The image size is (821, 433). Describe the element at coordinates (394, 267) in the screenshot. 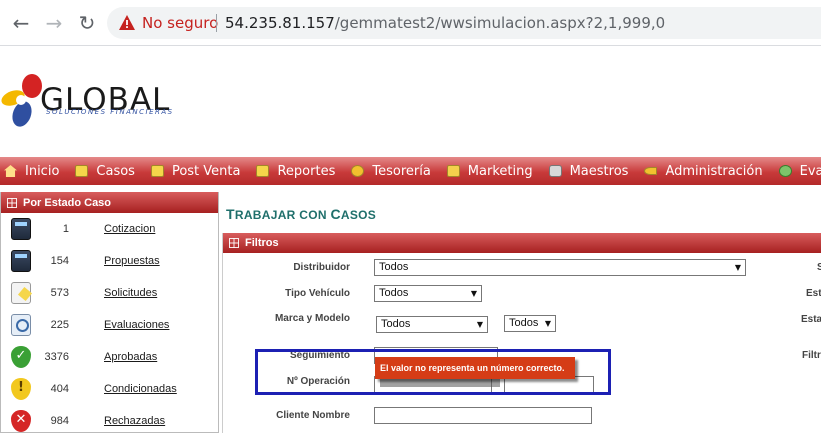

I see `distribuidor-value: Todos` at that location.